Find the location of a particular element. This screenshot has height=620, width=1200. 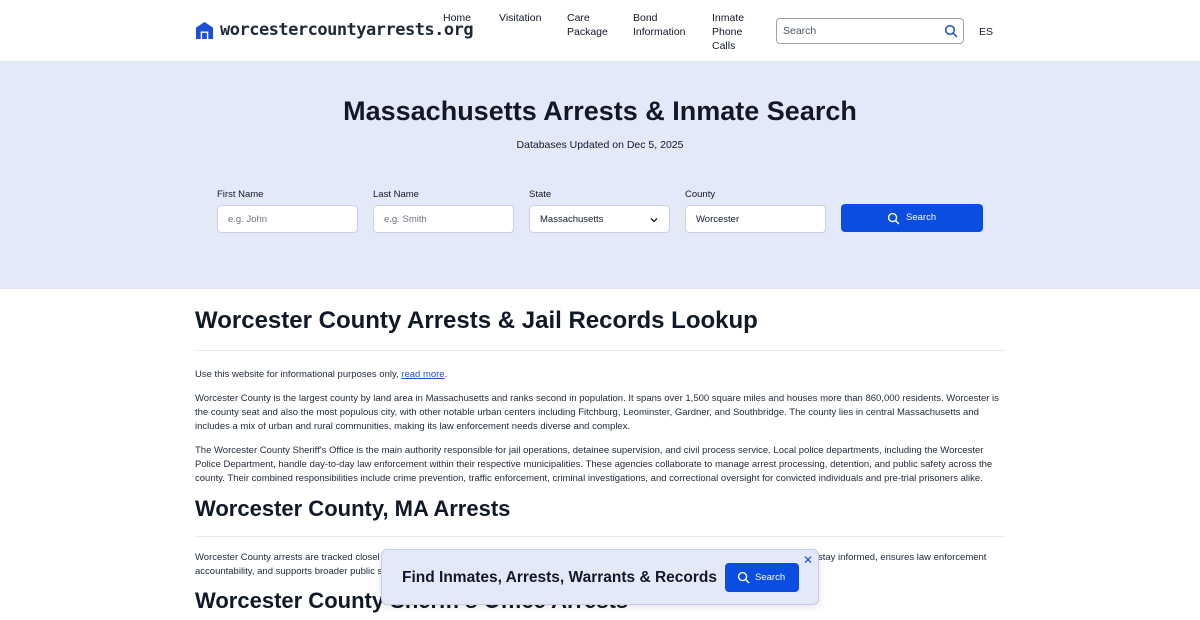

last-name-field is located at coordinates (443, 219).